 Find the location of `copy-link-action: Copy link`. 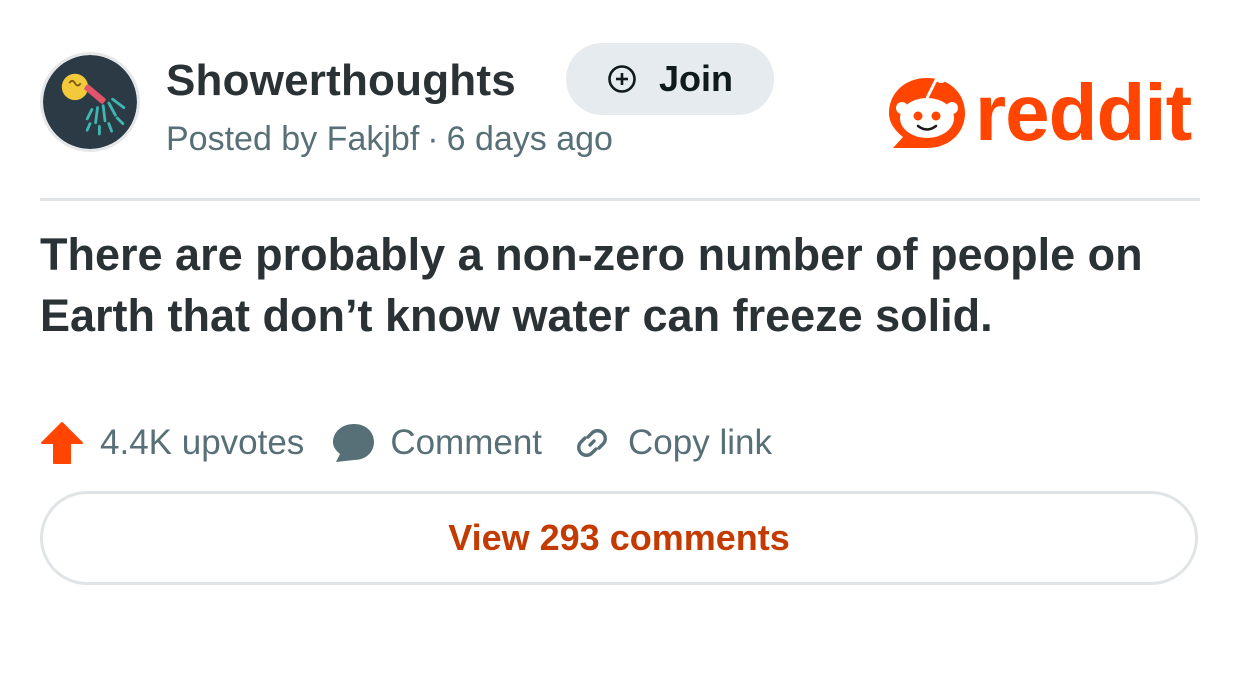

copy-link-action: Copy link is located at coordinates (657, 443).